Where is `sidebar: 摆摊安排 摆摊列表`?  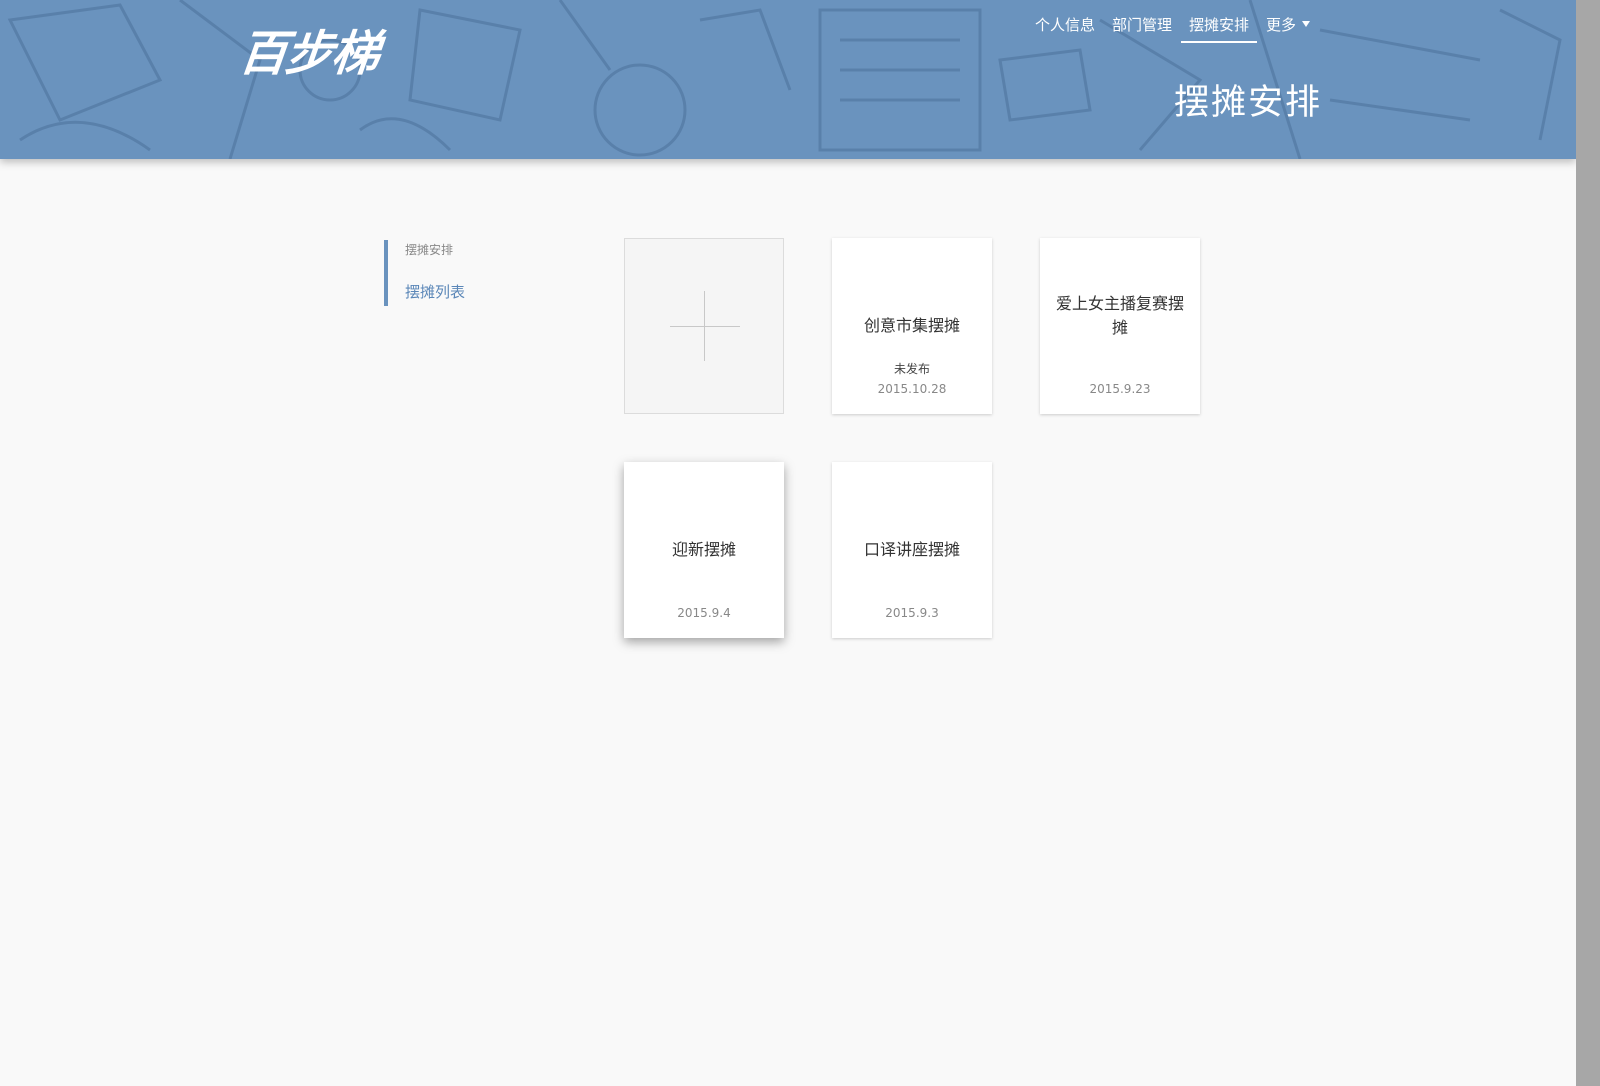 sidebar: 摆摊安排 摆摊列表 is located at coordinates (484, 273).